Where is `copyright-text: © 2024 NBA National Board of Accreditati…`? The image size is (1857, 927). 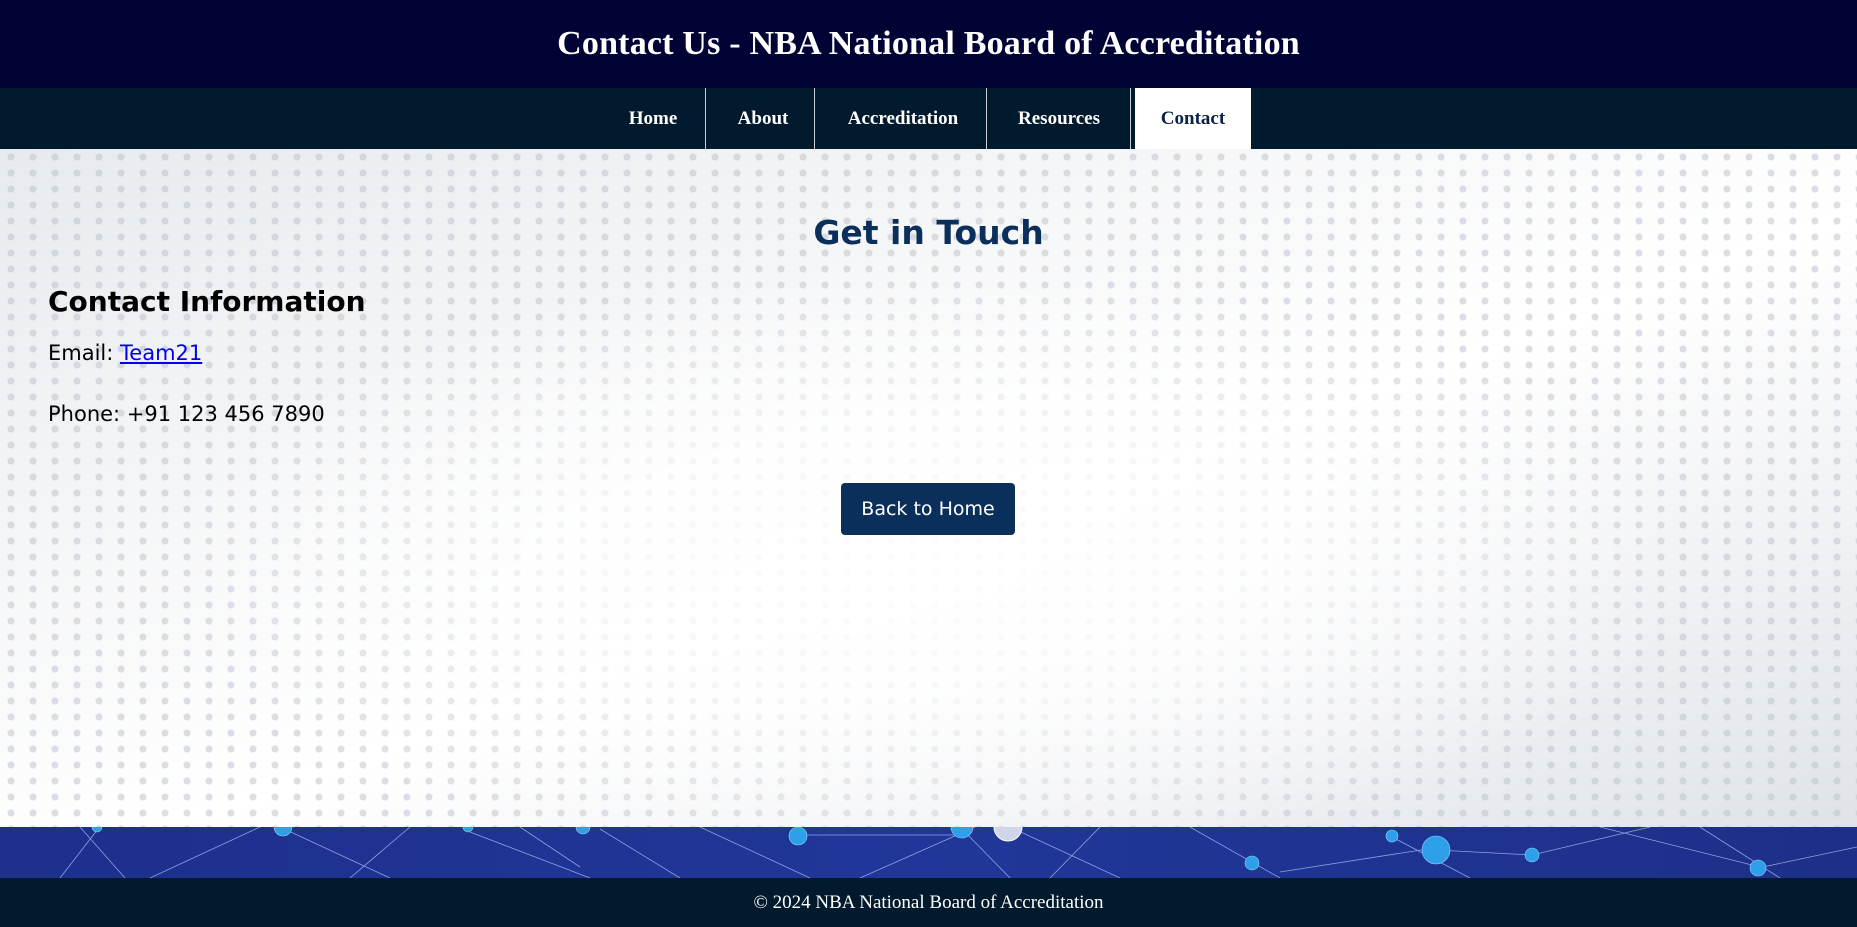
copyright-text: © 2024 NBA National Board of Accreditati… is located at coordinates (928, 902).